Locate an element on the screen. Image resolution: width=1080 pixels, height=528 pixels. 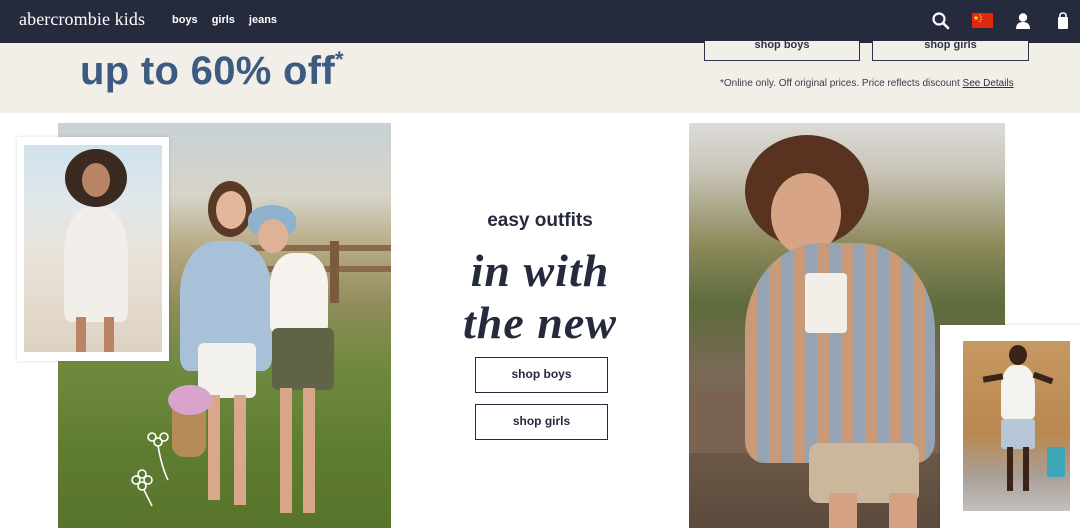
feature-headline: in with the new is located at coordinates (540, 297).